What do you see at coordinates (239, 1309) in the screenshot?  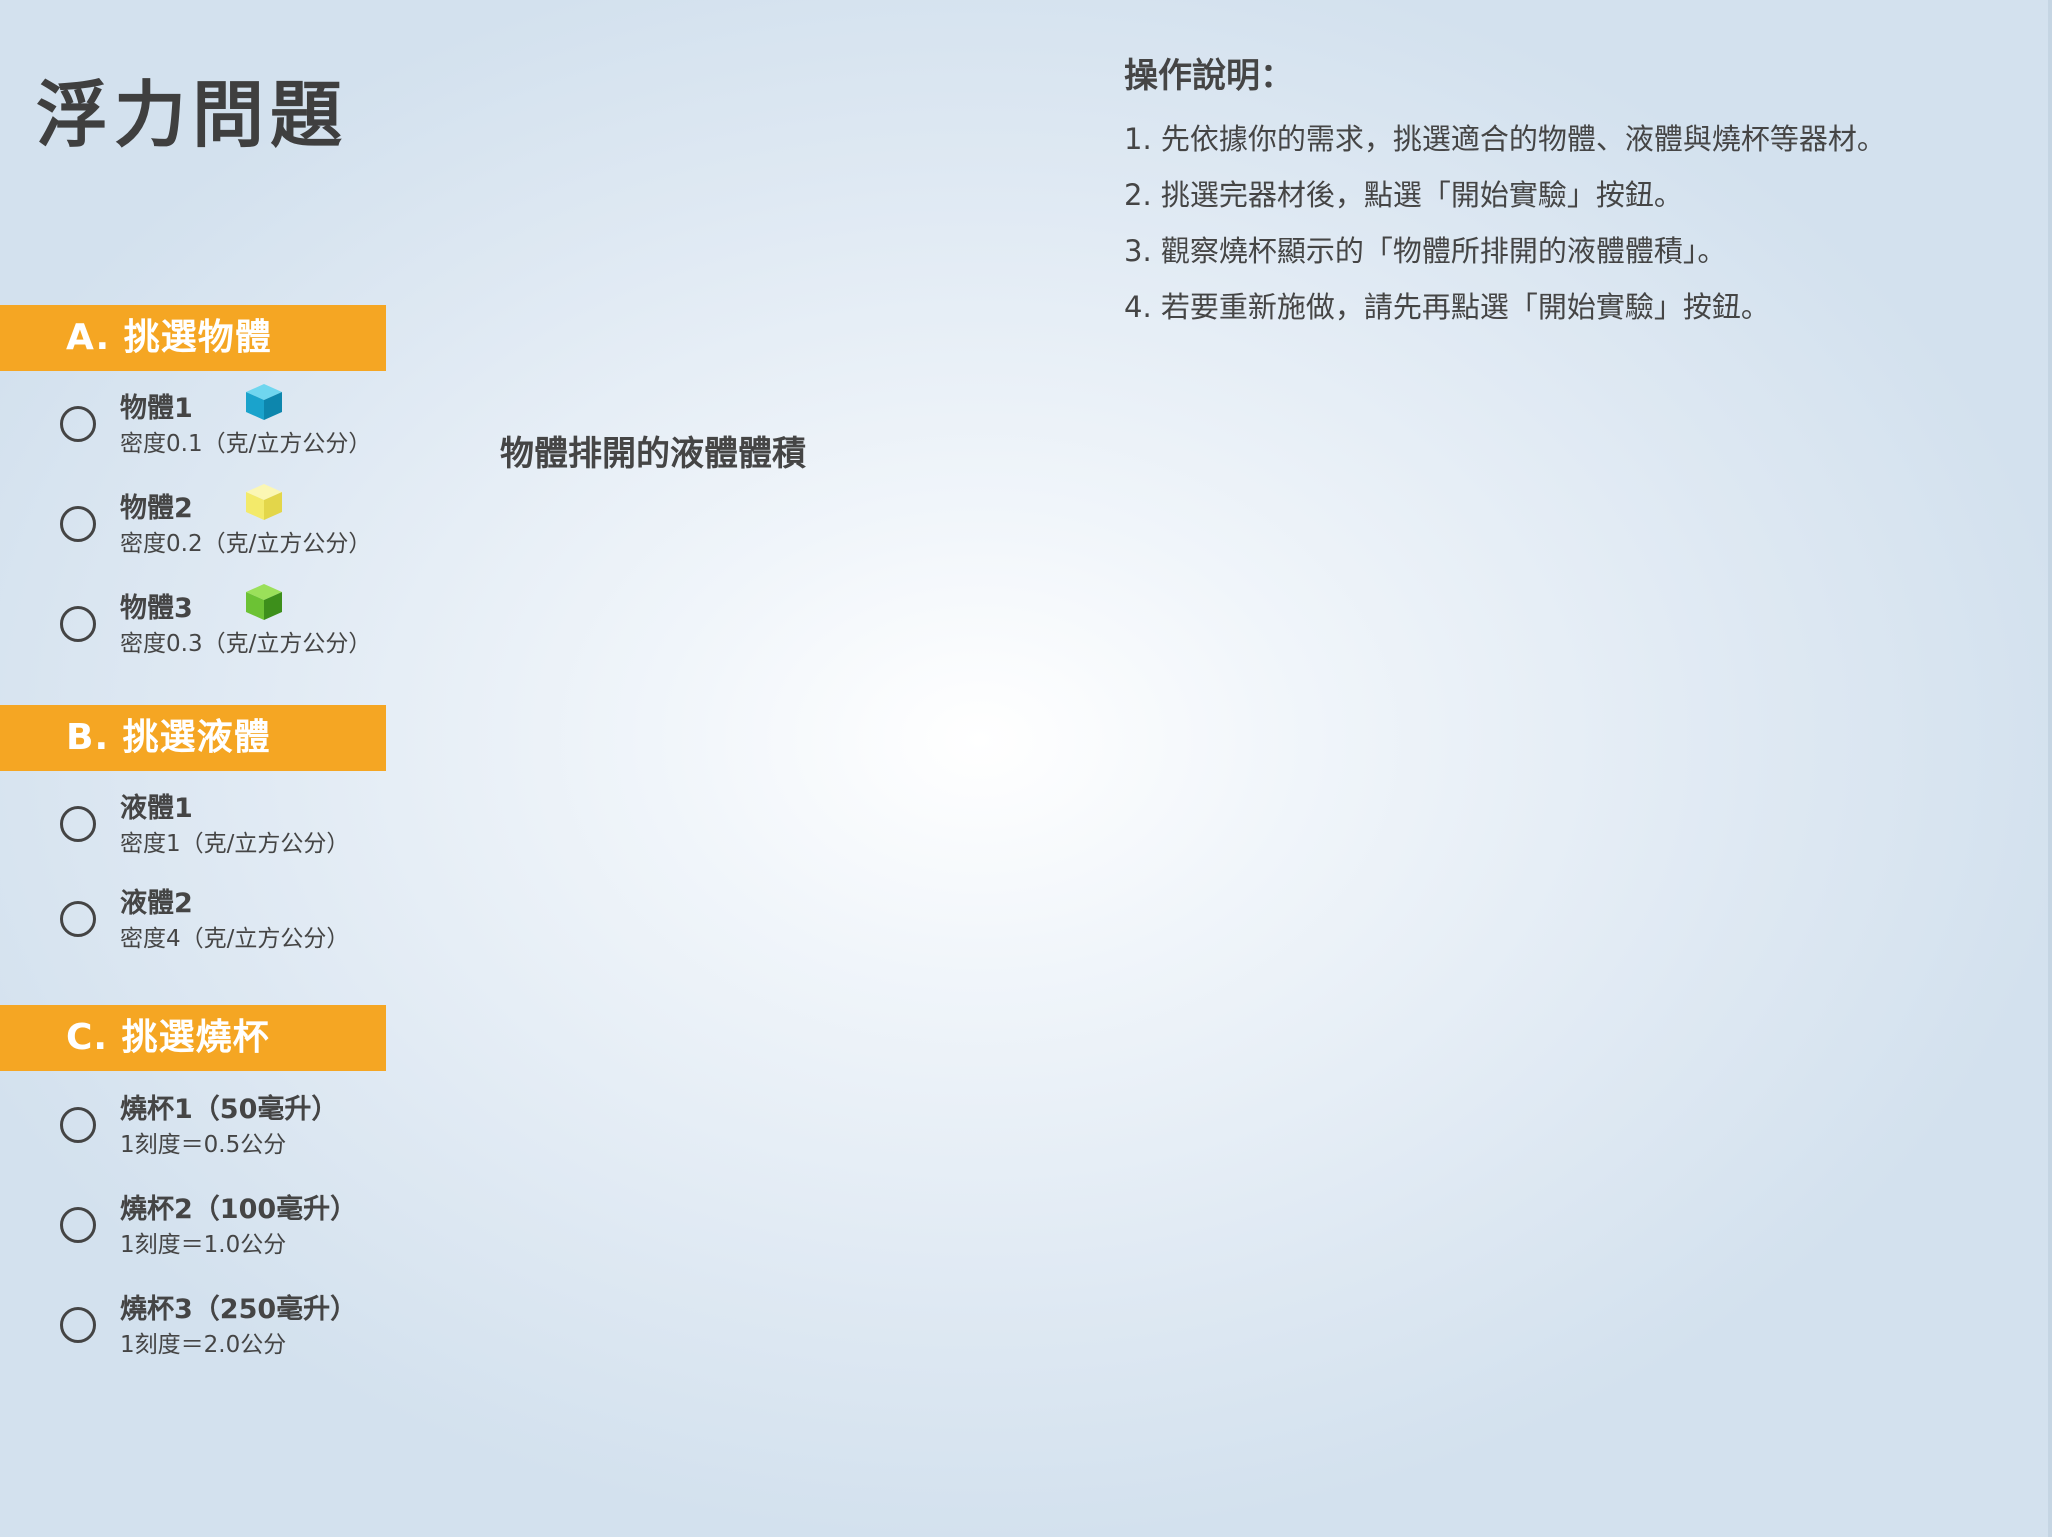 I see `option-name: 燒杯3（250毫升）` at bounding box center [239, 1309].